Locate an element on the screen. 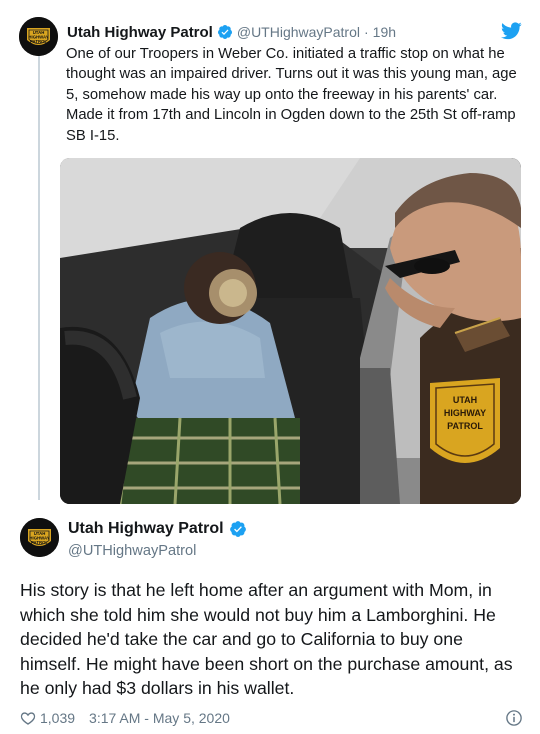  svg-text: HIGHWAY is located at coordinates (465, 413).